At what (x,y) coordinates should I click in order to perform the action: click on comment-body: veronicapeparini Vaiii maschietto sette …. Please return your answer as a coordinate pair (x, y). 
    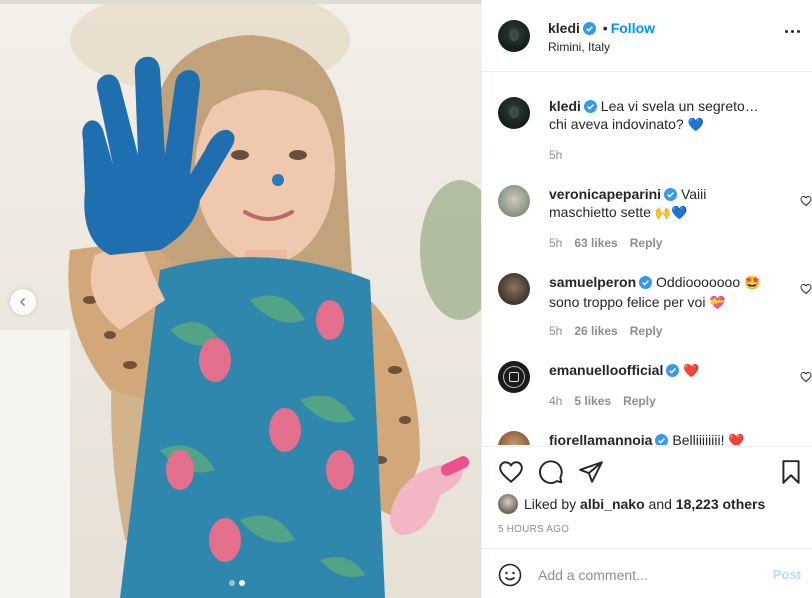
    Looking at the image, I should click on (656, 204).